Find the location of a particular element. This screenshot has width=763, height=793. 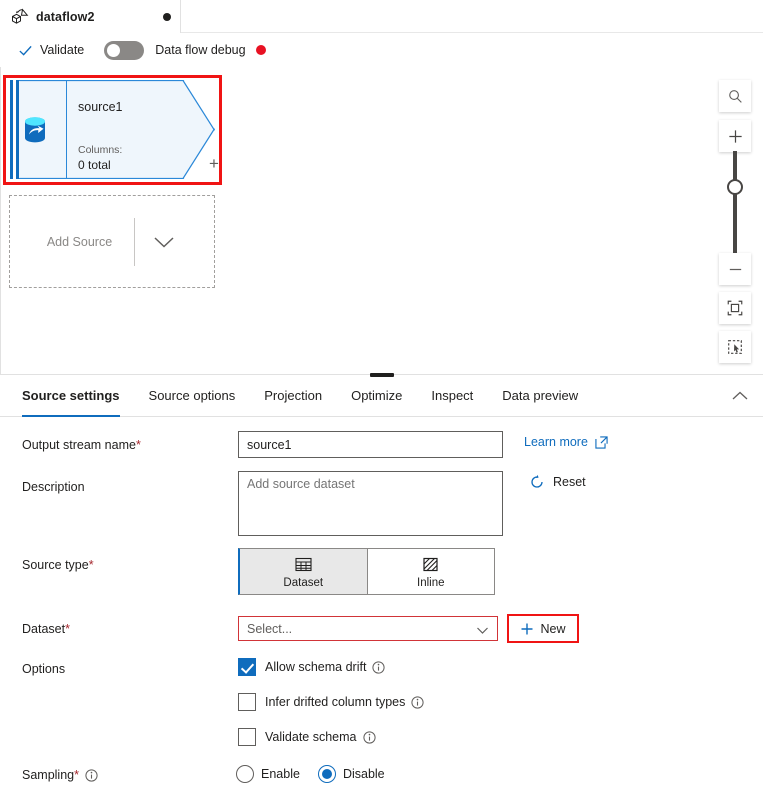

marquee-select-button is located at coordinates (735, 347).